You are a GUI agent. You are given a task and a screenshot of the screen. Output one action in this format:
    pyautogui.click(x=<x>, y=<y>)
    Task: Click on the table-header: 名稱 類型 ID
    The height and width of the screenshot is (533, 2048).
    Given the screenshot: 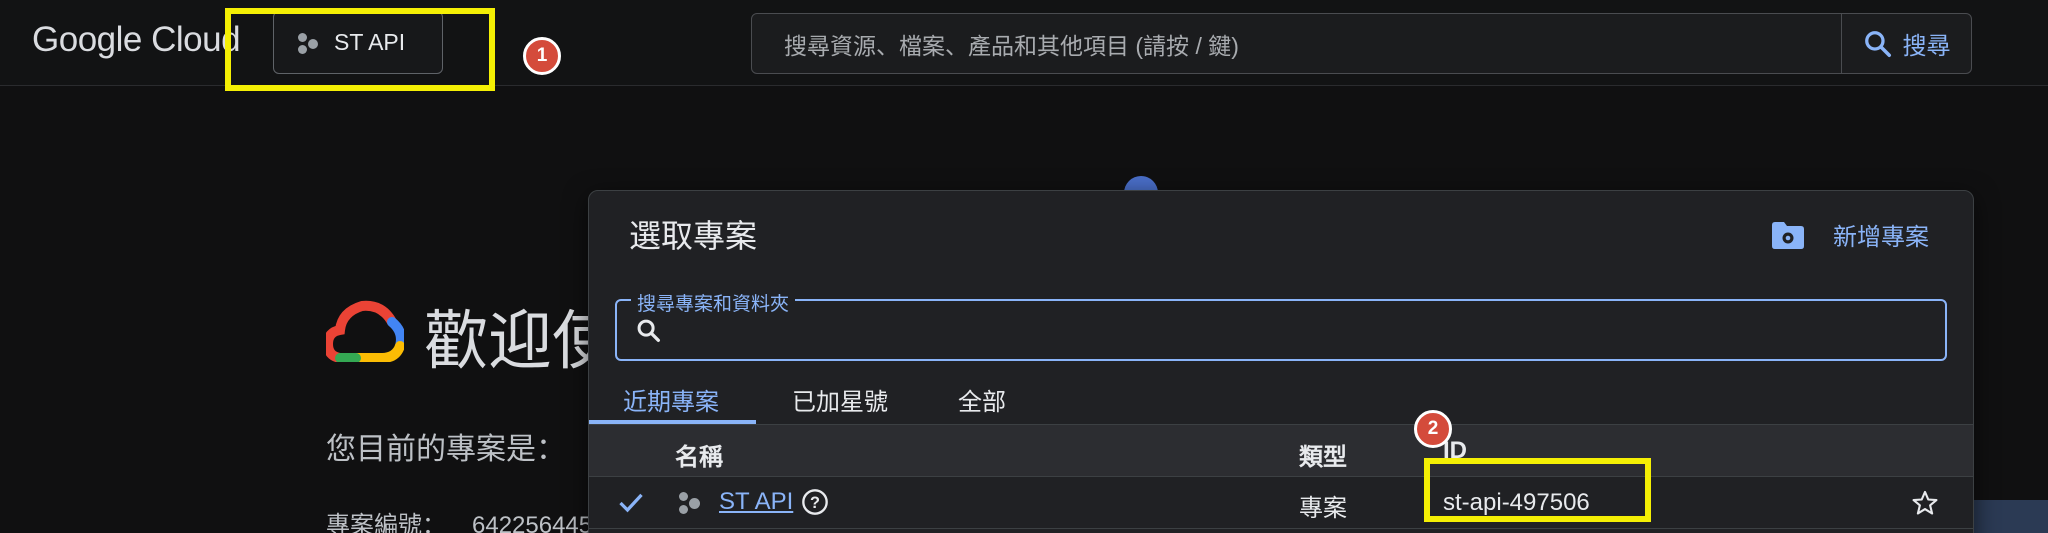 What is the action you would take?
    pyautogui.click(x=1281, y=451)
    